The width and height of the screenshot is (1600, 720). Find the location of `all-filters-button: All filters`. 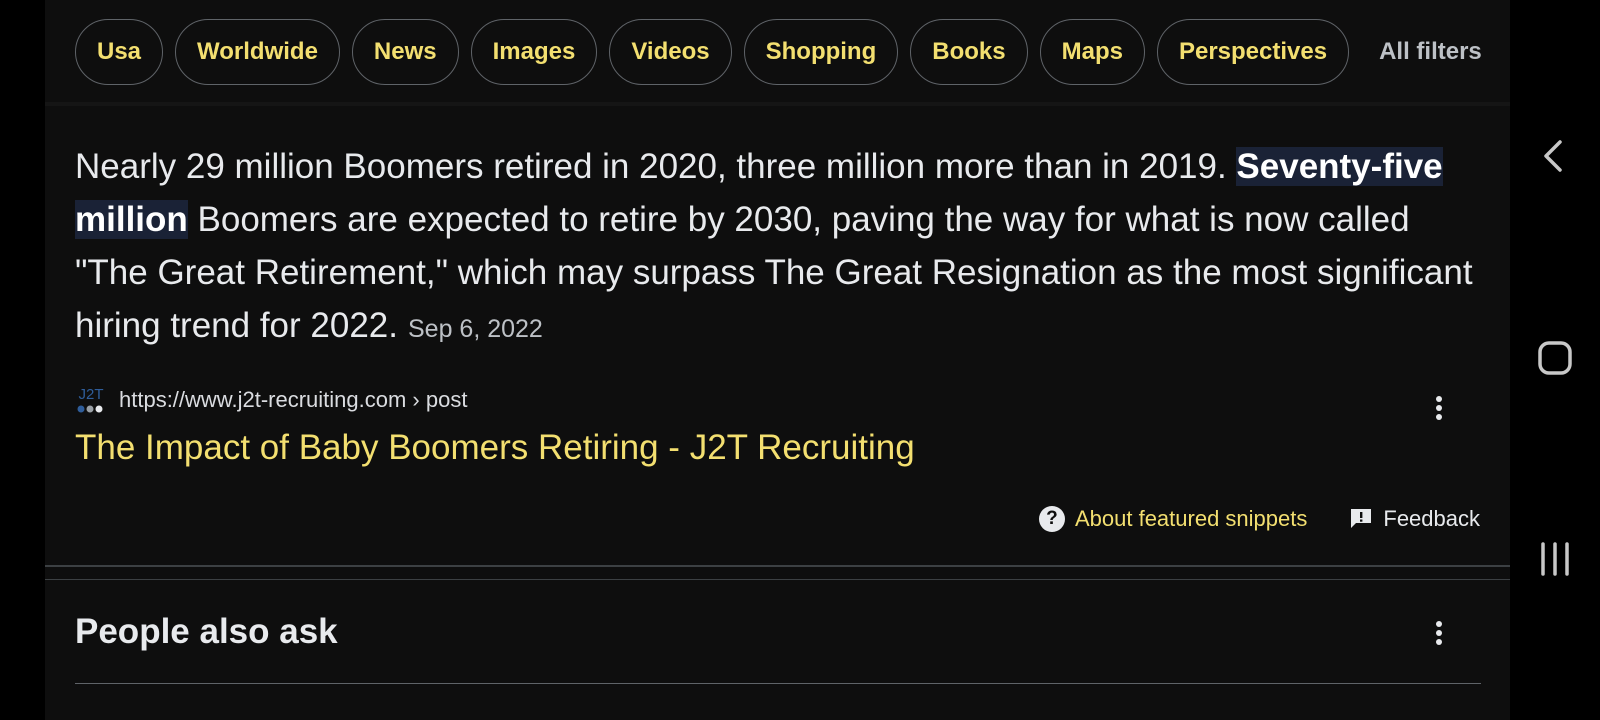

all-filters-button: All filters is located at coordinates (1425, 52).